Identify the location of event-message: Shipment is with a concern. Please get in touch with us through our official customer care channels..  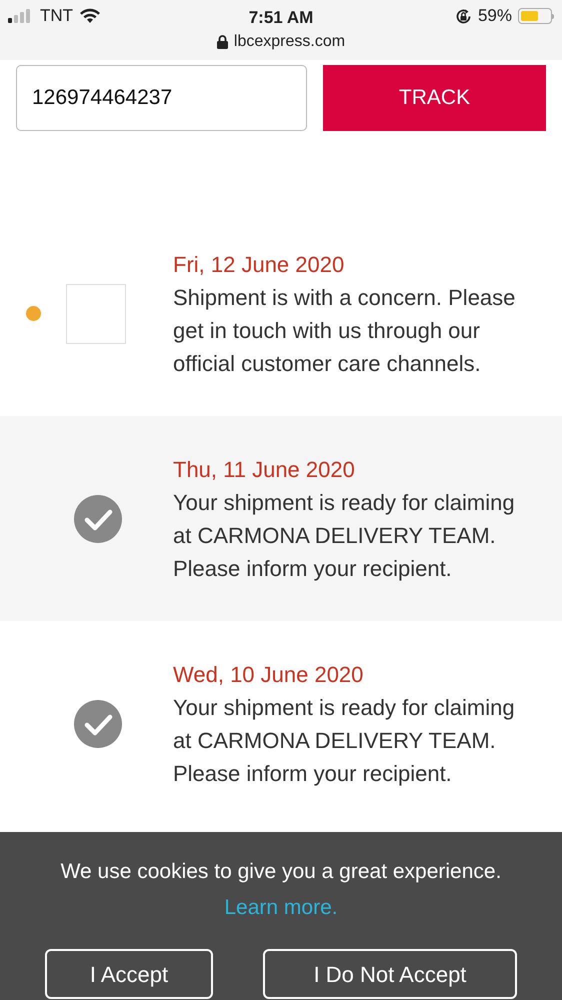
(344, 331).